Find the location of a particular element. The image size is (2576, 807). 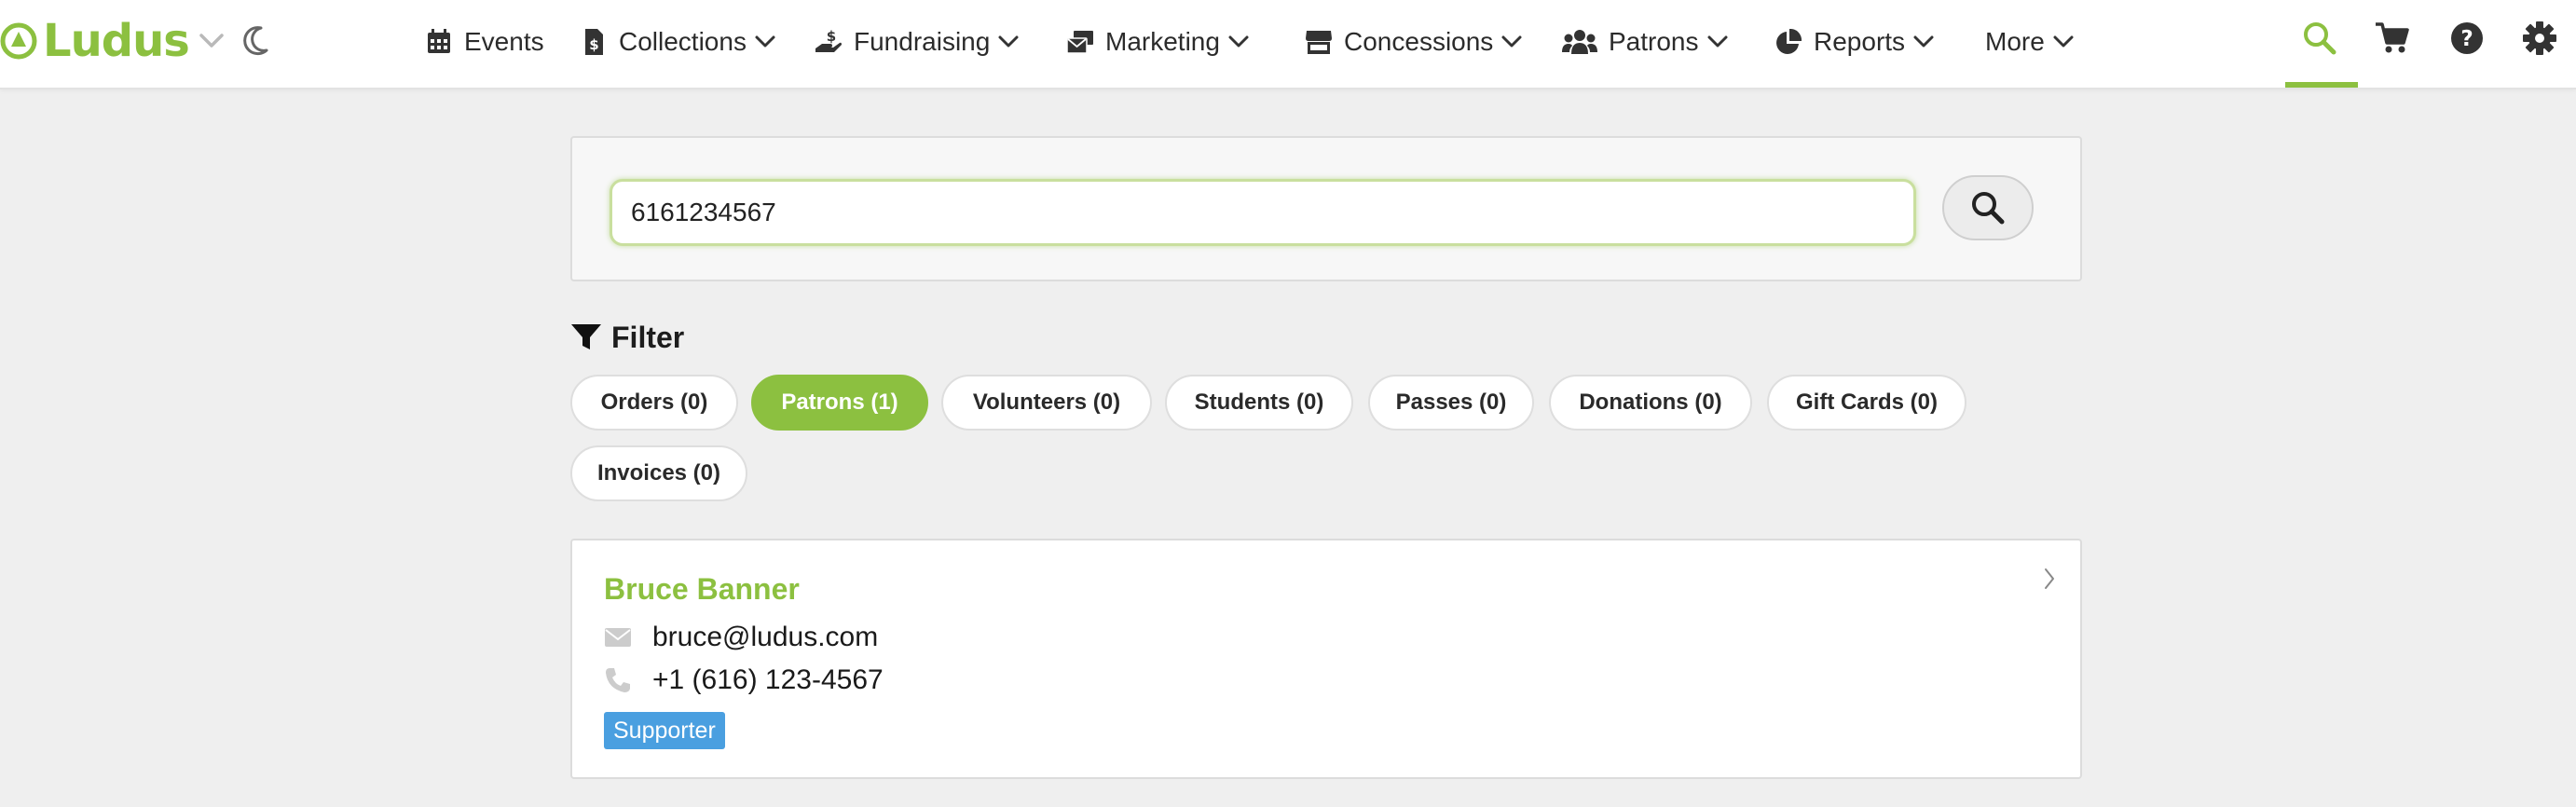

patron-phone-row: +1 (616) 123-4567 is located at coordinates (744, 680).